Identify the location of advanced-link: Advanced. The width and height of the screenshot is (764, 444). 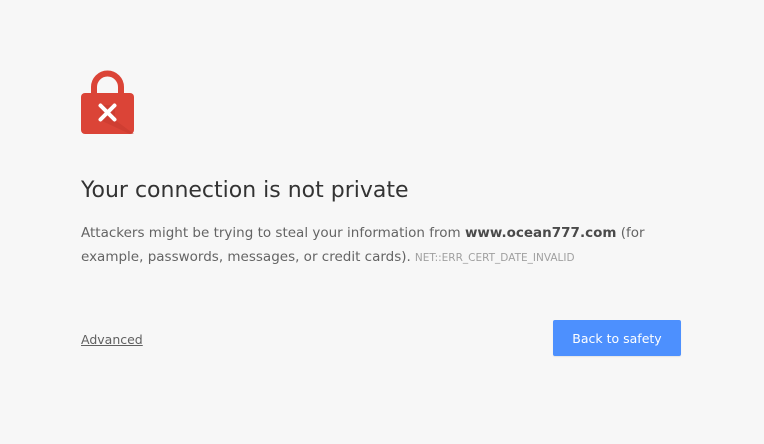
(112, 340).